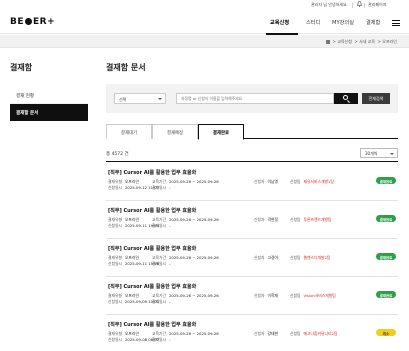  I want to click on breadcrumb-item: 사내 교육, so click(367, 41).